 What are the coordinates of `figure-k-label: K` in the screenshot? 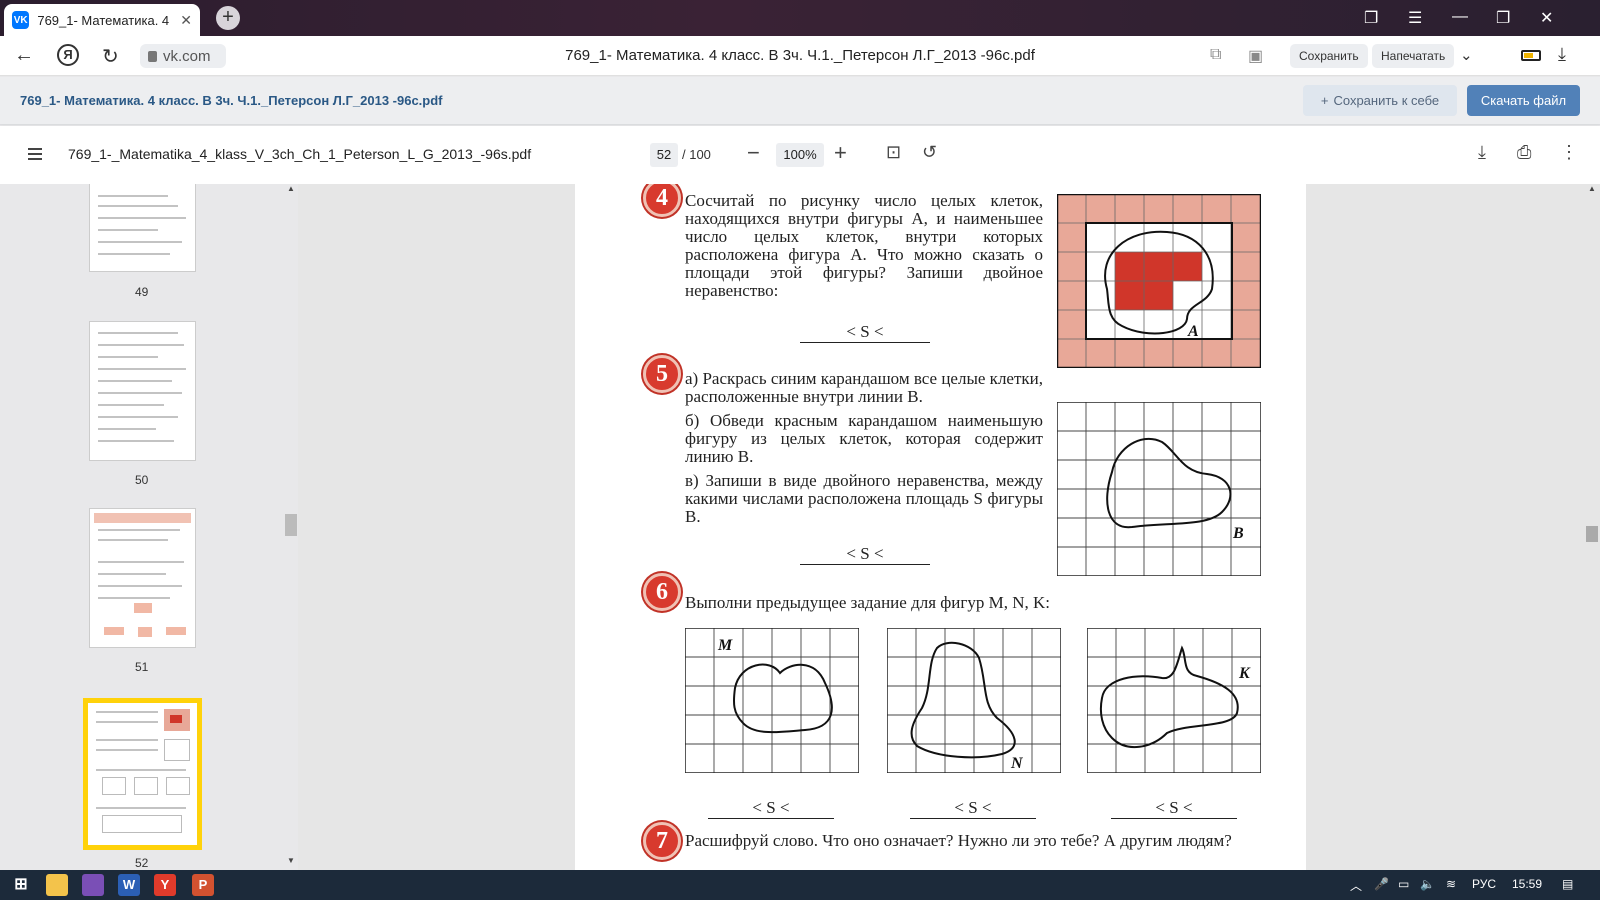 It's located at (1244, 673).